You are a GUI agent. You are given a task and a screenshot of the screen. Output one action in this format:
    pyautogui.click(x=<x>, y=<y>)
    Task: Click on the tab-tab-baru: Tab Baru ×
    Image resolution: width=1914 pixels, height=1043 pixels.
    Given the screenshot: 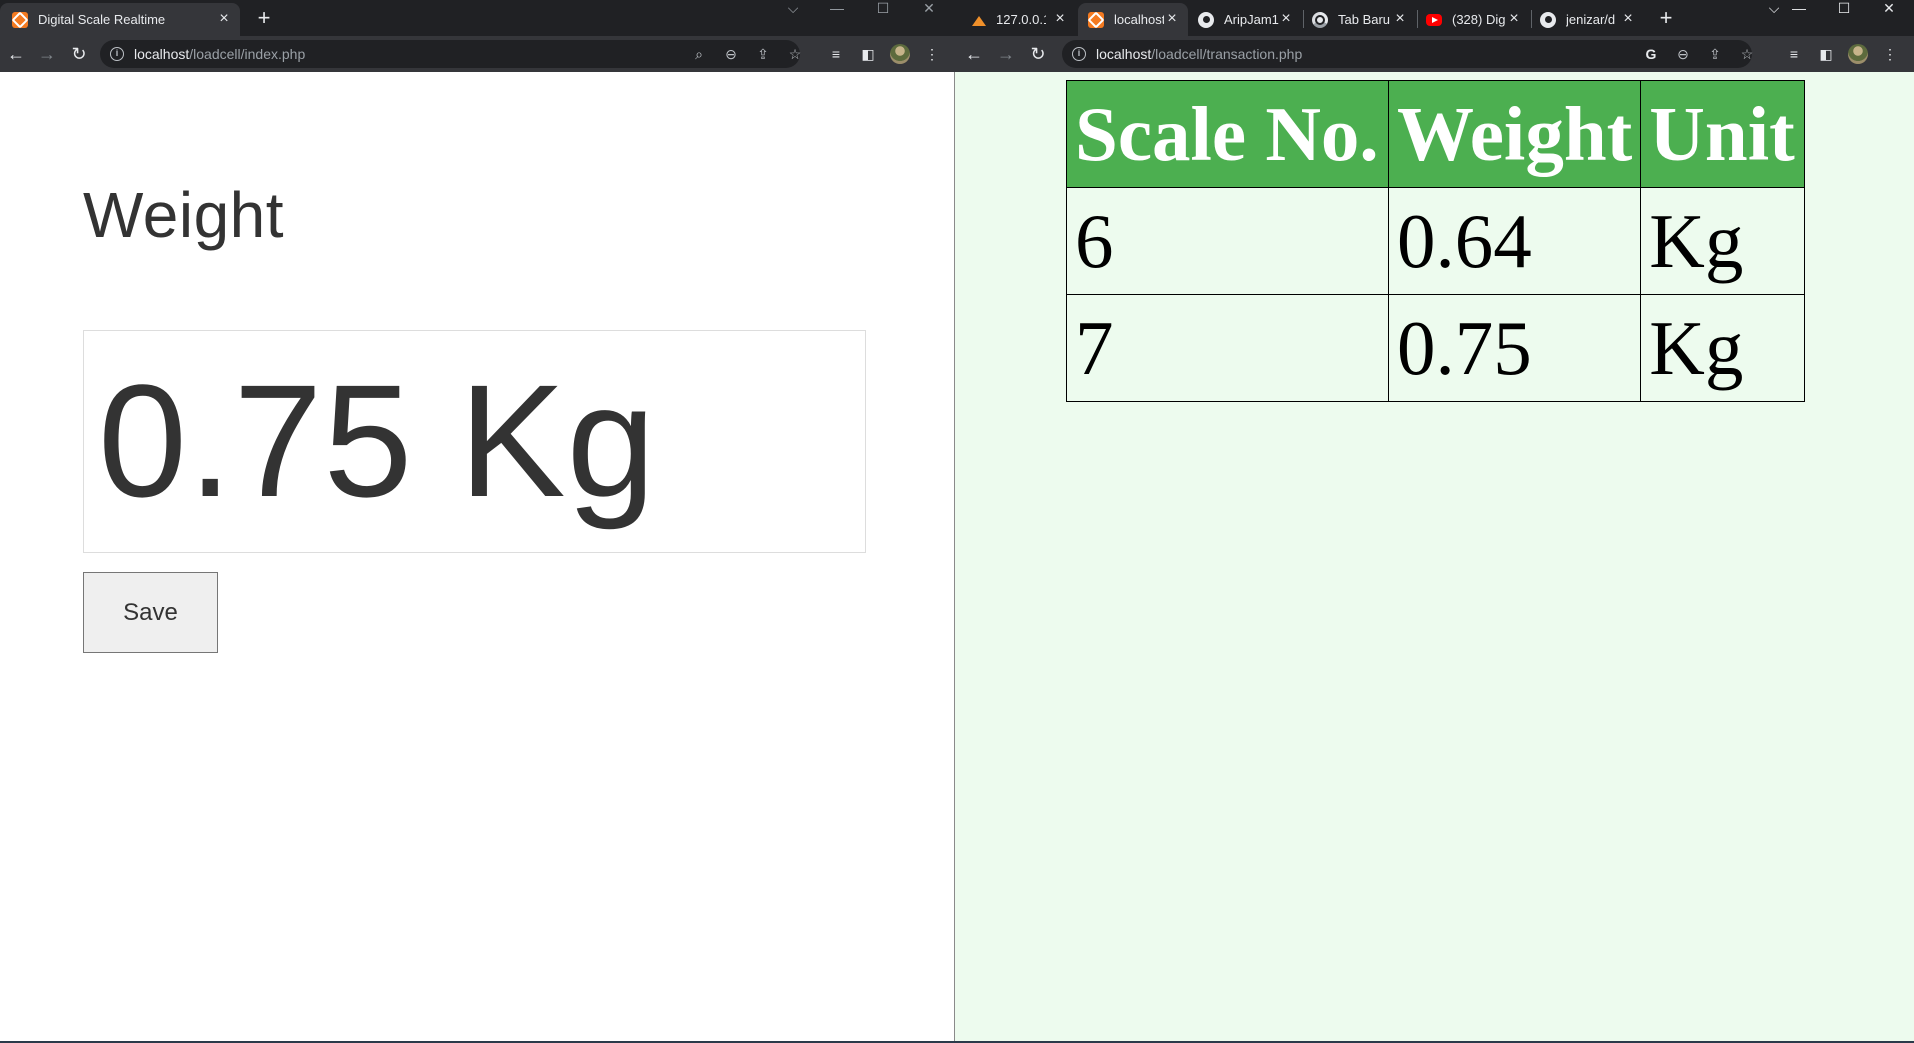 What is the action you would take?
    pyautogui.click(x=1360, y=19)
    